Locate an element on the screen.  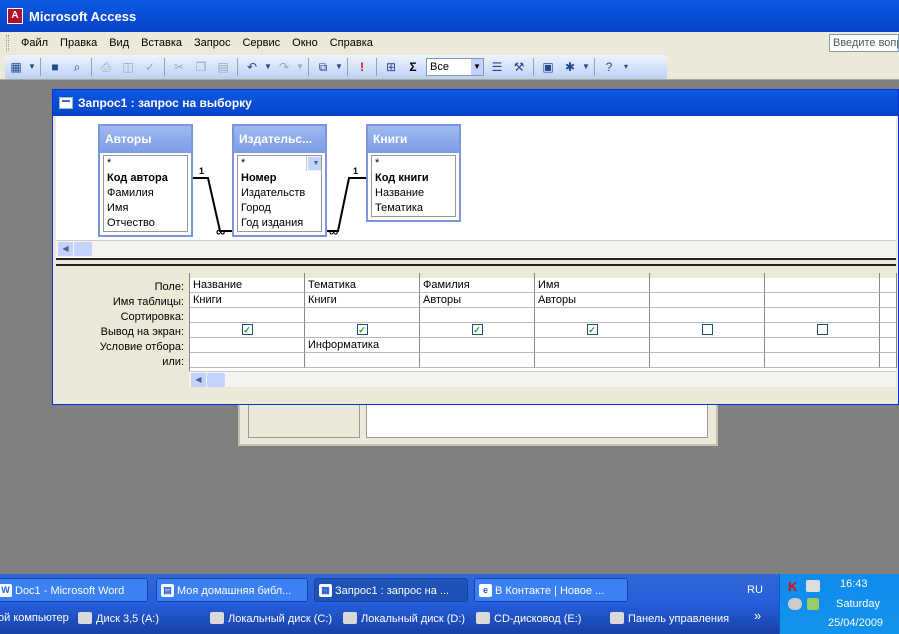
scroll-left-icon: ◀ is located at coordinates (198, 380).